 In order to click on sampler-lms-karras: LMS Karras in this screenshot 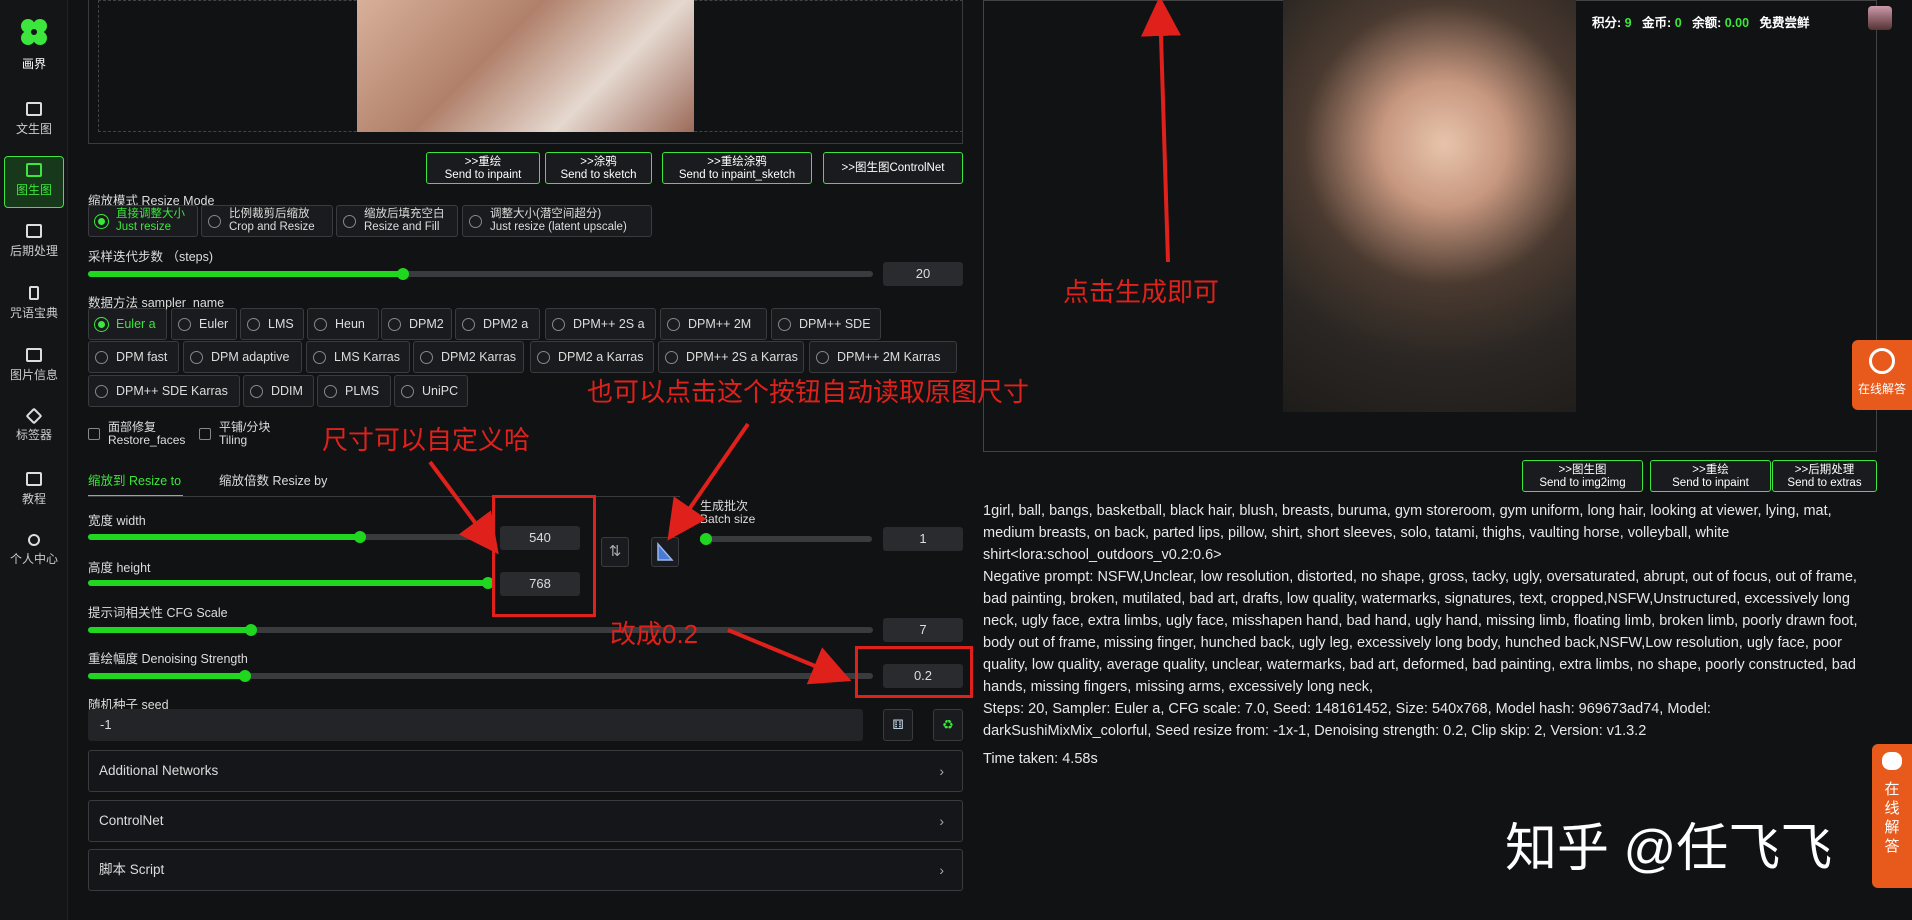, I will do `click(358, 357)`.